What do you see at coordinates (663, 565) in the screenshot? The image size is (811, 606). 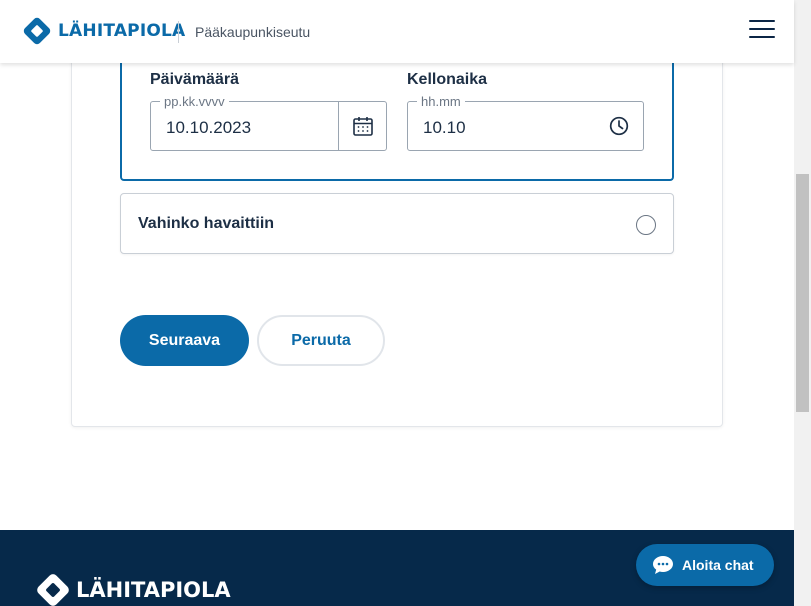 I see `chat-bubble-icon` at bounding box center [663, 565].